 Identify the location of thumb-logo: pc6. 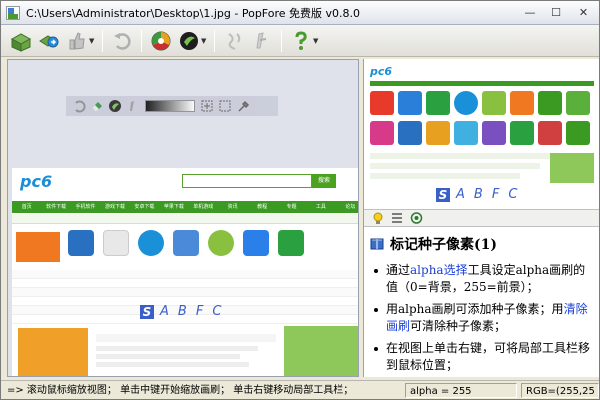
(381, 71).